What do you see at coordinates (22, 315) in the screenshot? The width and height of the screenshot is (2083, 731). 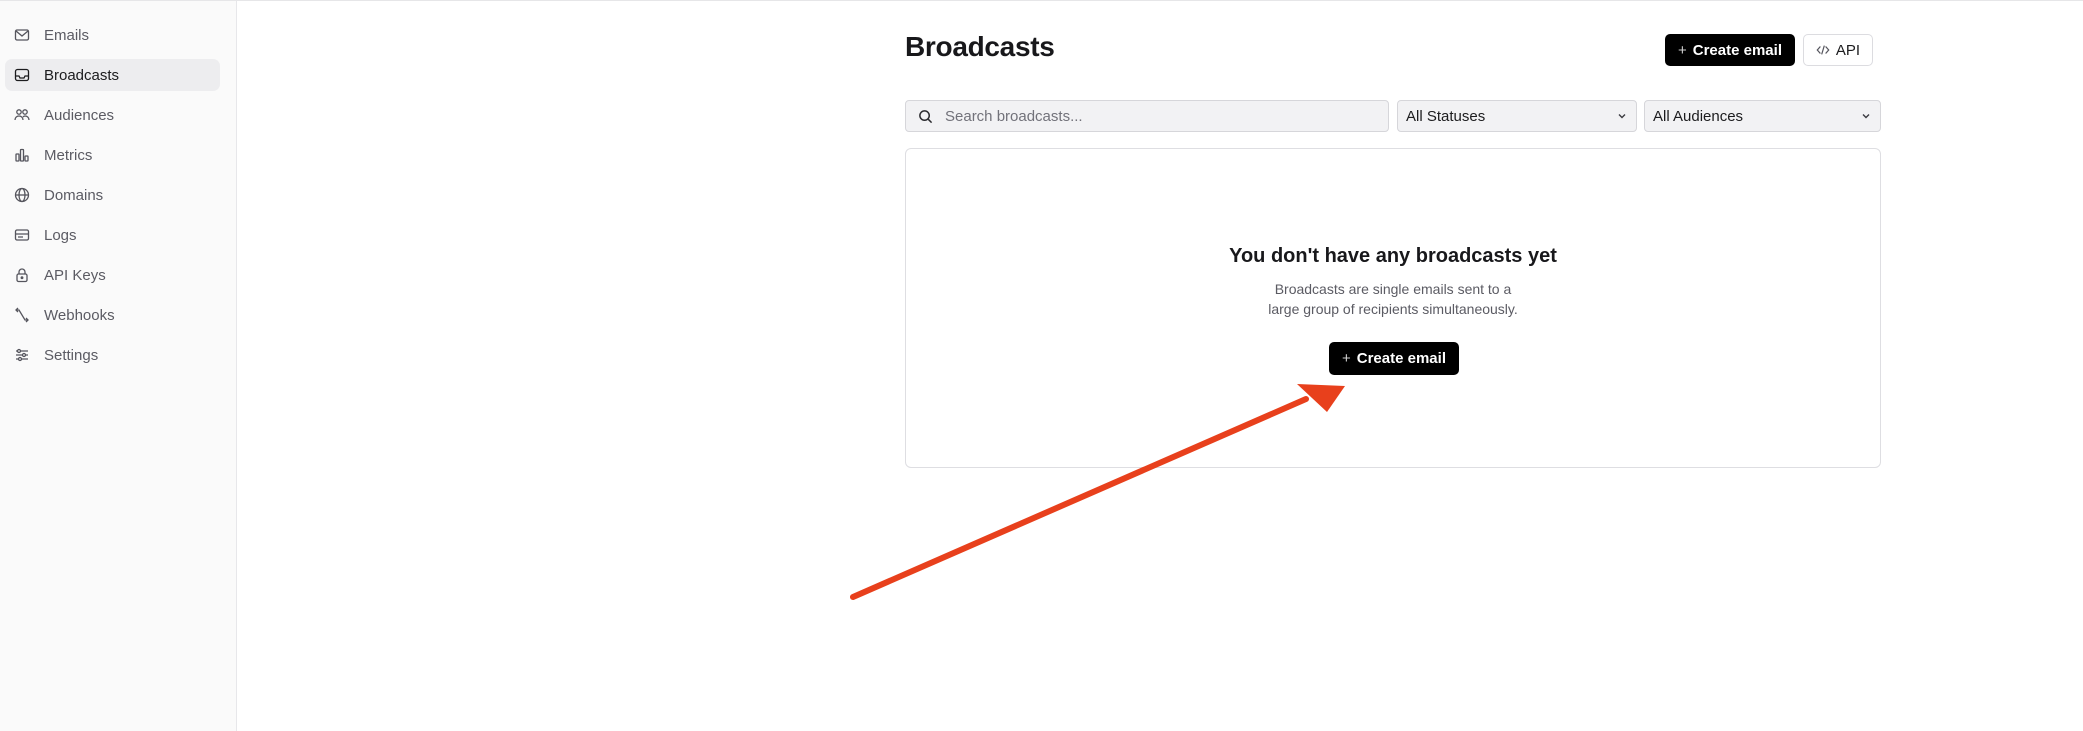 I see `webhook-icon` at bounding box center [22, 315].